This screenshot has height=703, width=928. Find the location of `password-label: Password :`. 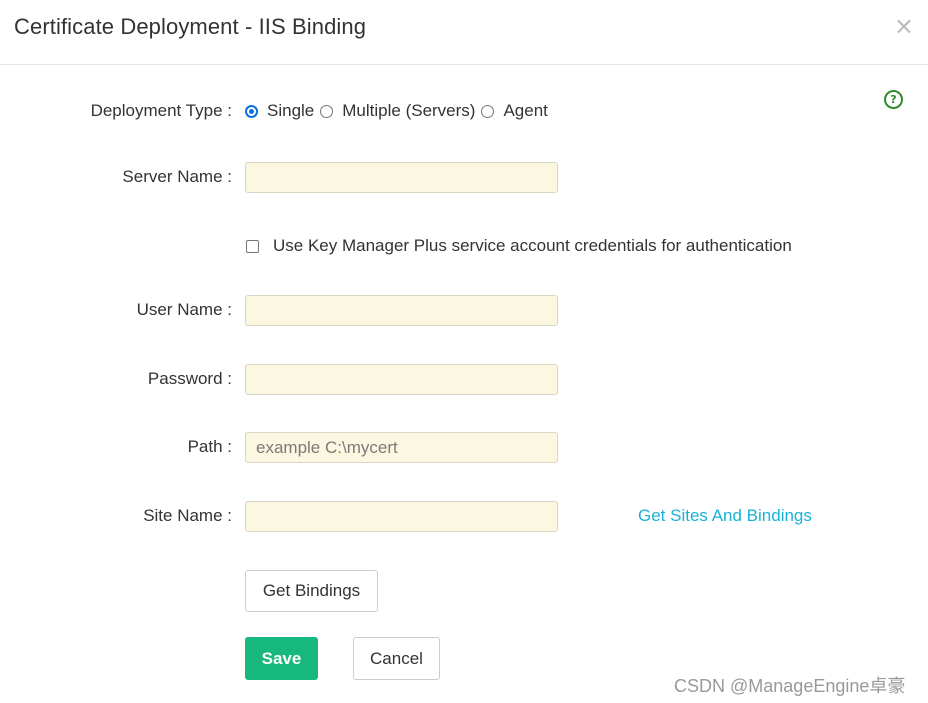

password-label: Password : is located at coordinates (189, 378).